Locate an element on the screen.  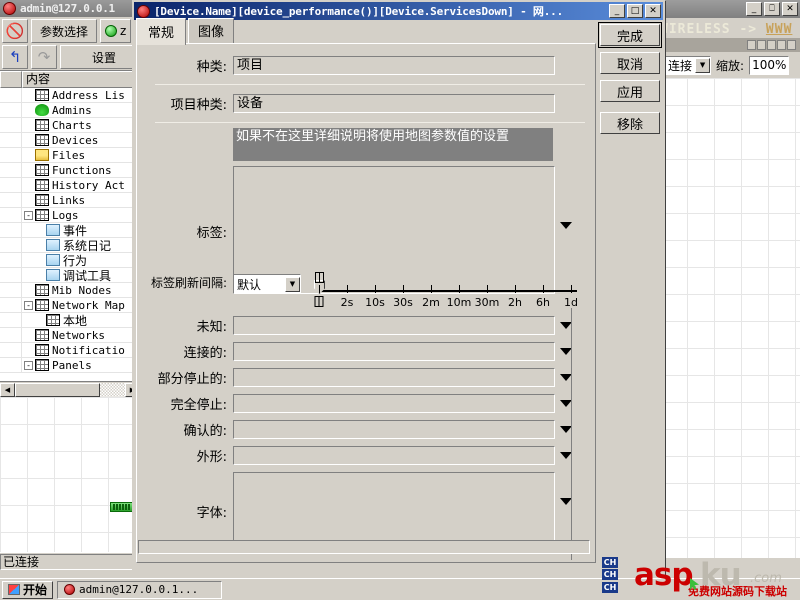
unknown-dropdown-arrow is located at coordinates (566, 325).